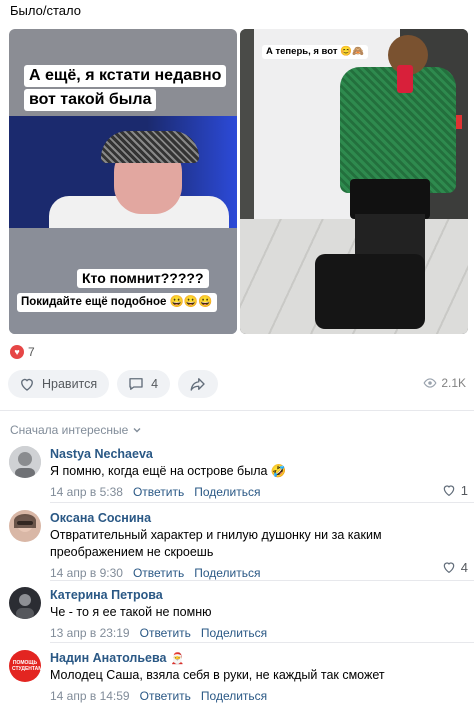 The image size is (474, 703). I want to click on like-label: Нравится, so click(70, 384).